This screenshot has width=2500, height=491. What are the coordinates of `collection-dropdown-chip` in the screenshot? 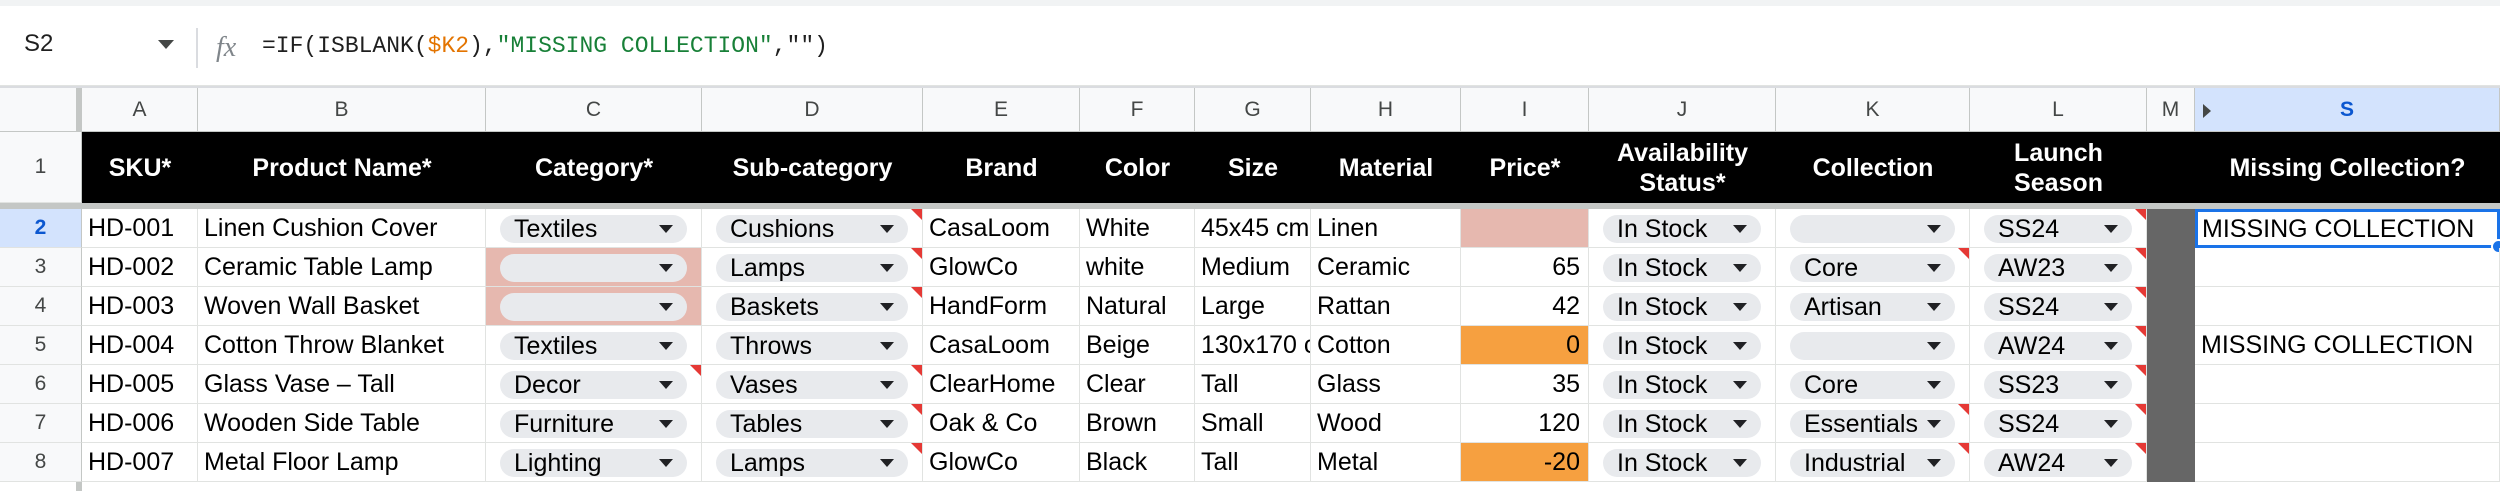 It's located at (1872, 346).